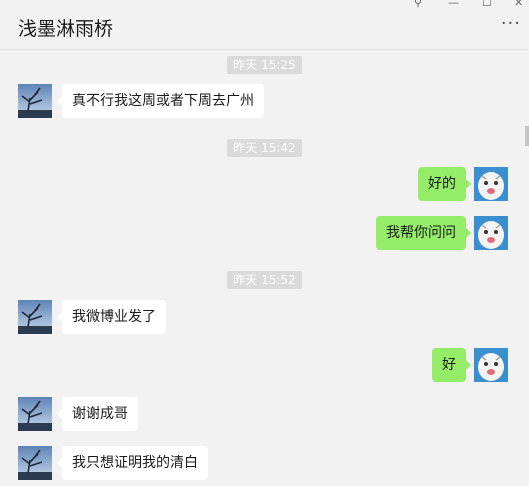 The width and height of the screenshot is (529, 486). I want to click on maximize-icon: ☐, so click(487, 4).